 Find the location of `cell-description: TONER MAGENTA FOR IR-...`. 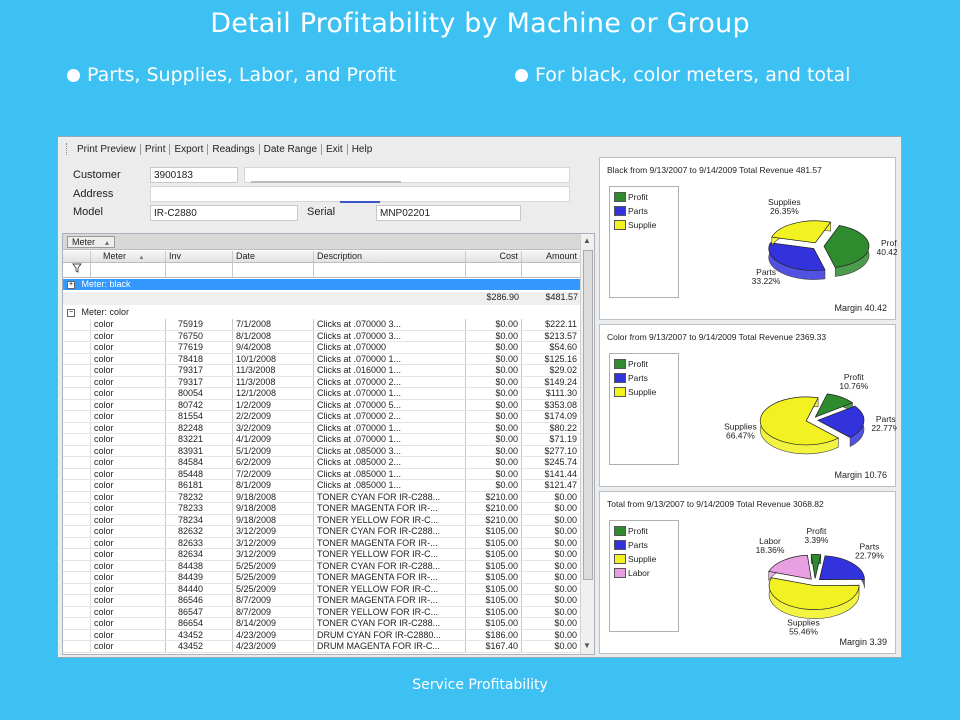

cell-description: TONER MAGENTA FOR IR-... is located at coordinates (390, 508).